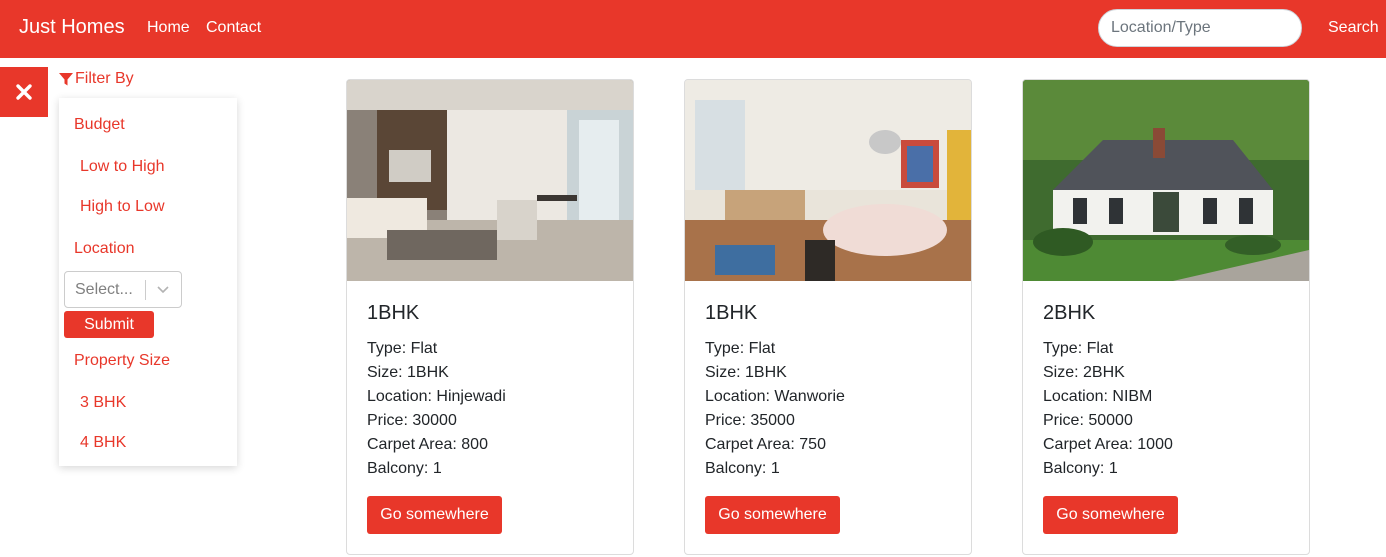 Image resolution: width=1386 pixels, height=557 pixels. I want to click on card-location: Location: Wanworie, so click(775, 396).